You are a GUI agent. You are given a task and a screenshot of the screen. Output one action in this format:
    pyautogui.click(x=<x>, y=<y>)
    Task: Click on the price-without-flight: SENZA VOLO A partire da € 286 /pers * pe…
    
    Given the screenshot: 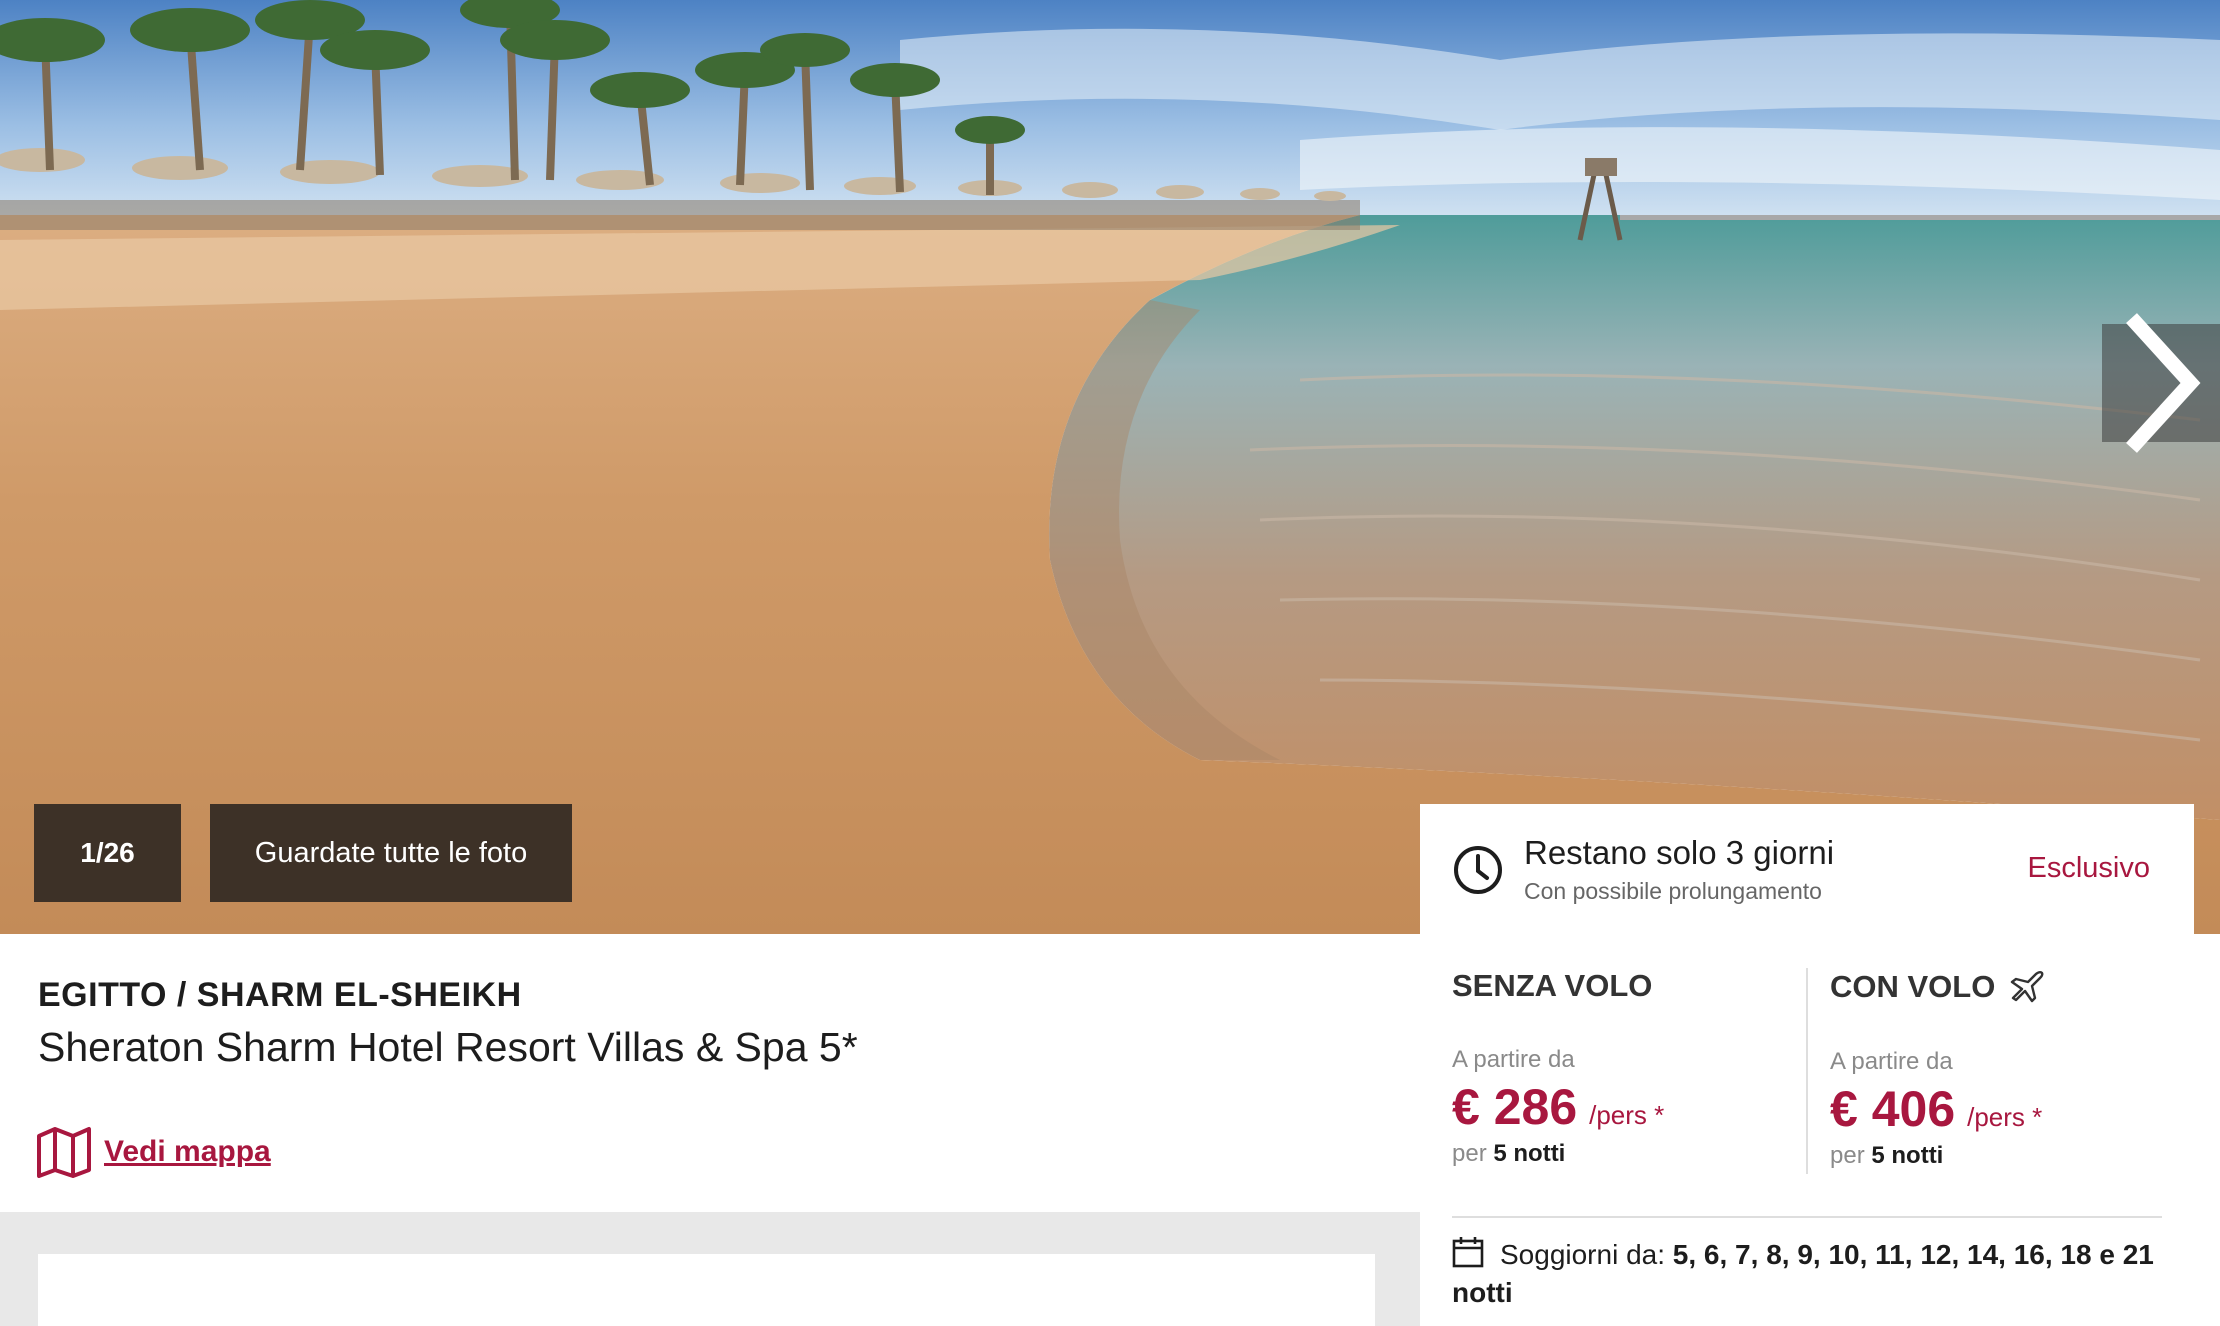 What is the action you would take?
    pyautogui.click(x=1632, y=1068)
    